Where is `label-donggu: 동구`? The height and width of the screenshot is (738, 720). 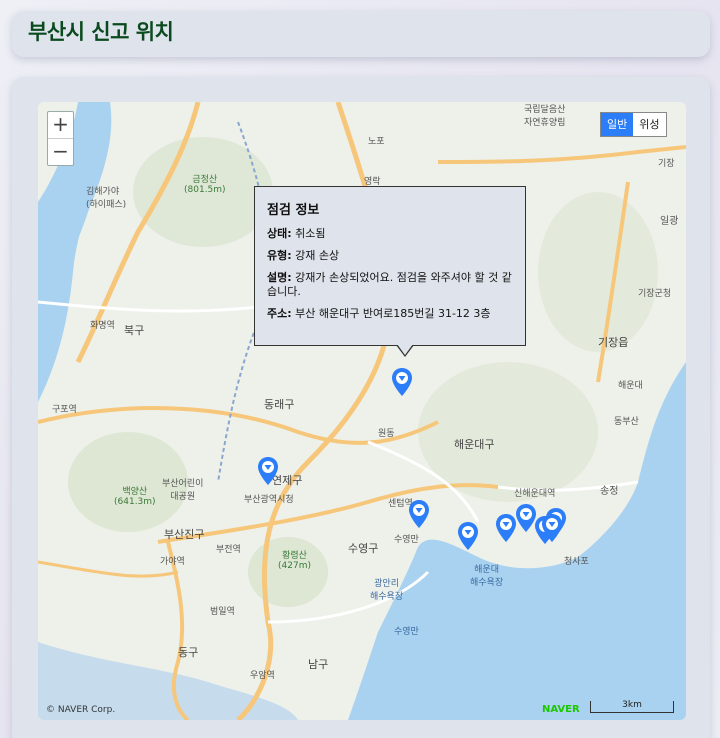 label-donggu: 동구 is located at coordinates (188, 652).